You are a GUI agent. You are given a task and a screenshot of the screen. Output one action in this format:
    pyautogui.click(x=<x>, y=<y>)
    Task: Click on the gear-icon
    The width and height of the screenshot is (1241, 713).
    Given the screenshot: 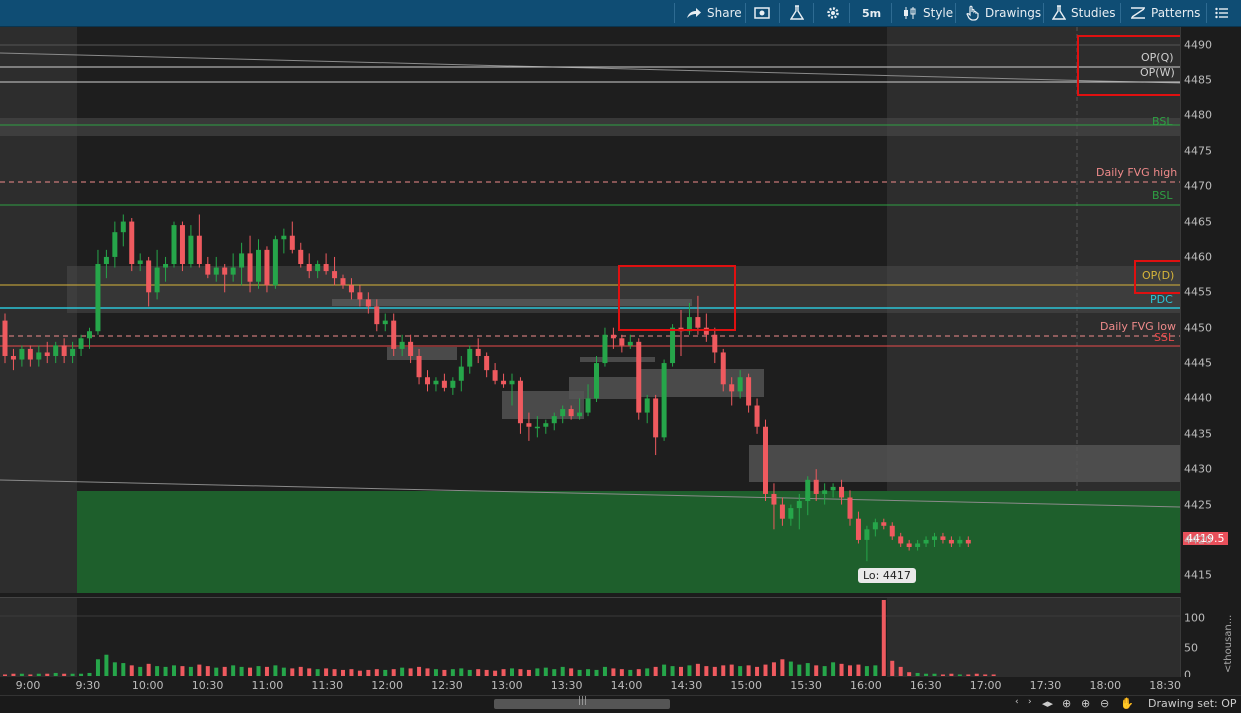 What is the action you would take?
    pyautogui.click(x=833, y=13)
    